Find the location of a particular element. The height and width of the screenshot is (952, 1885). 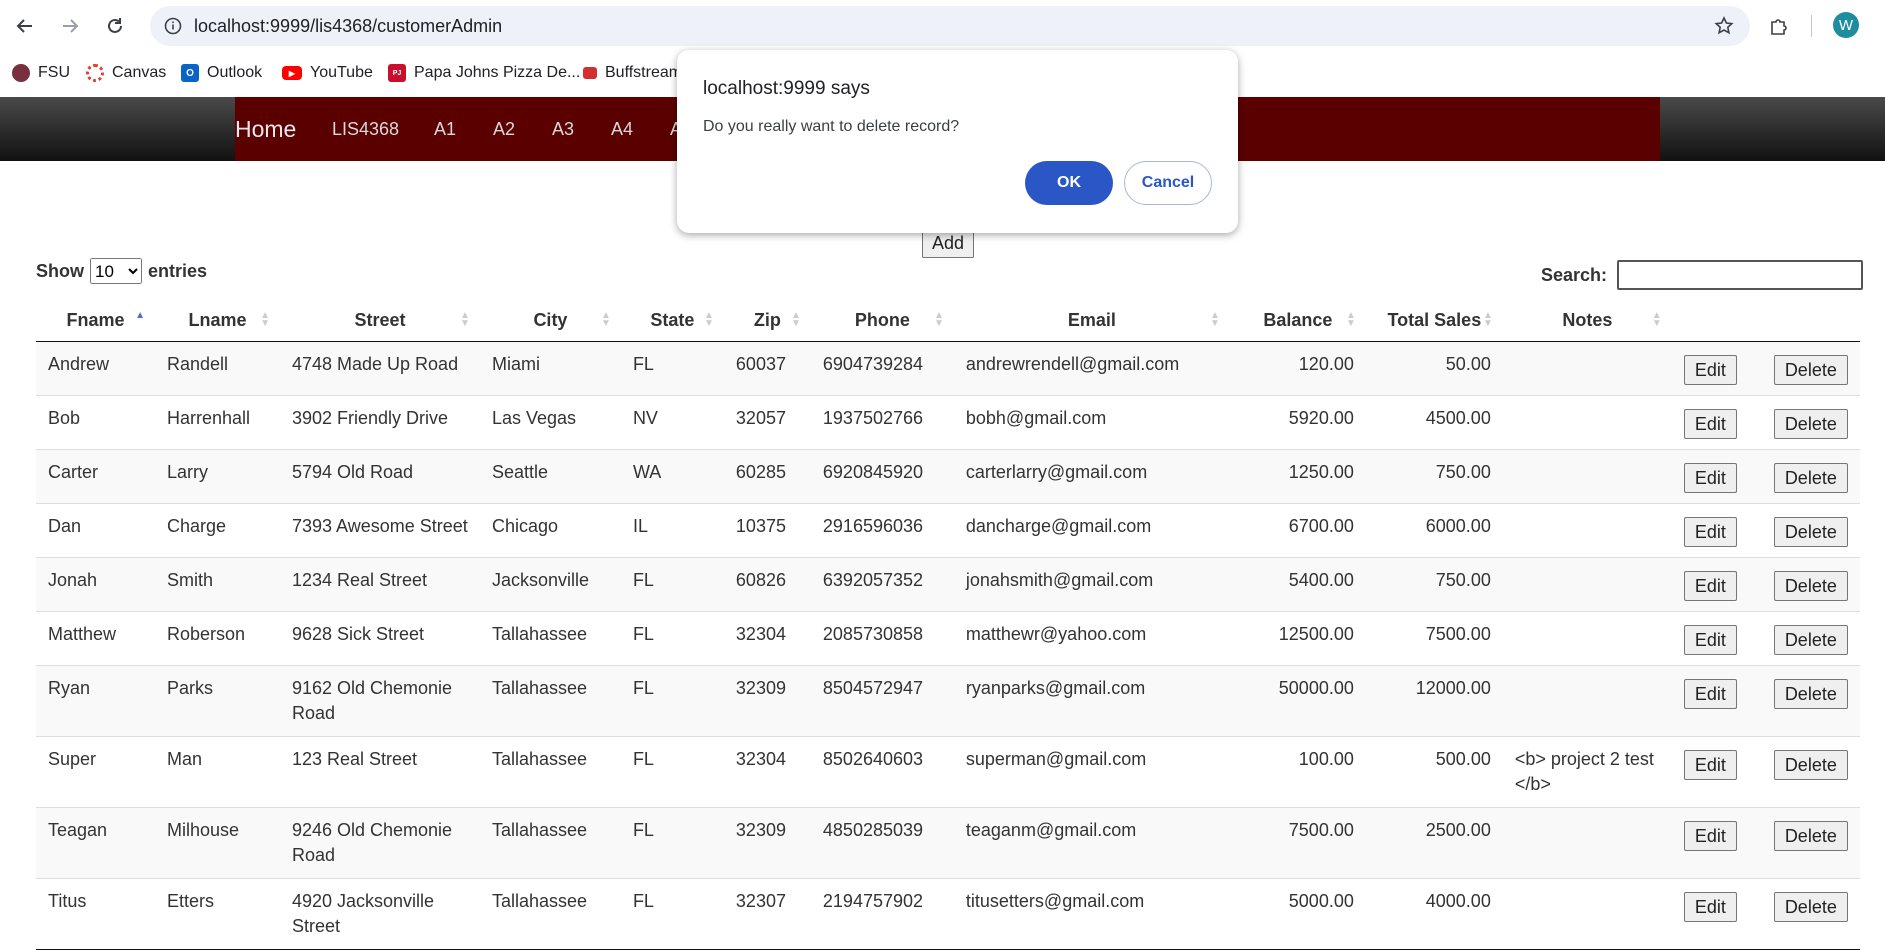

column-header-fname: Fname ▲ is located at coordinates (95, 321).